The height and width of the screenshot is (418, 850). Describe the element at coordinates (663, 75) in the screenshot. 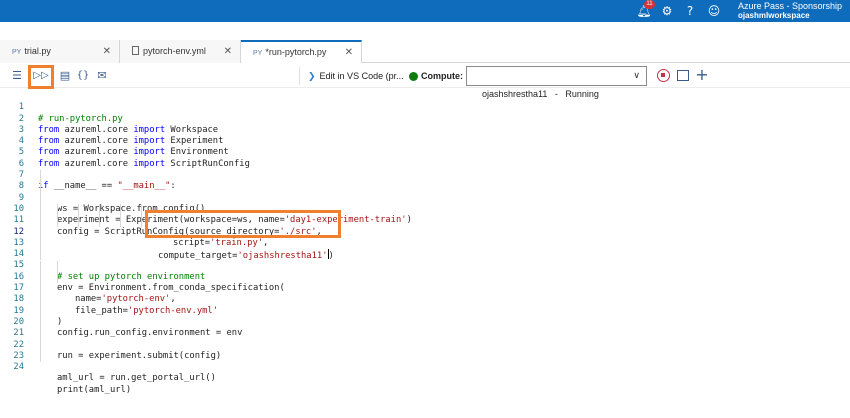

I see `stop-compute-icon` at that location.